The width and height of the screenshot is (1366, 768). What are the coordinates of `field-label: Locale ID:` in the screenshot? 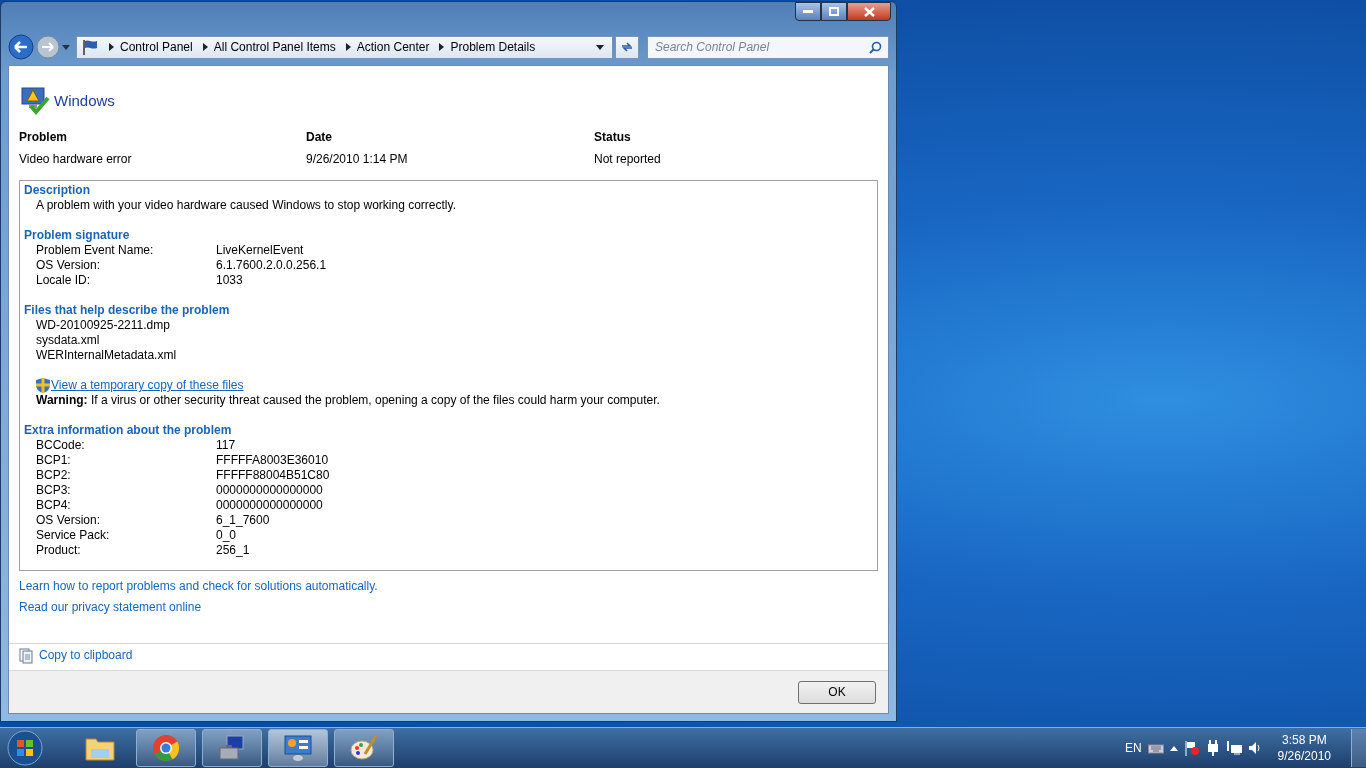 It's located at (64, 280).